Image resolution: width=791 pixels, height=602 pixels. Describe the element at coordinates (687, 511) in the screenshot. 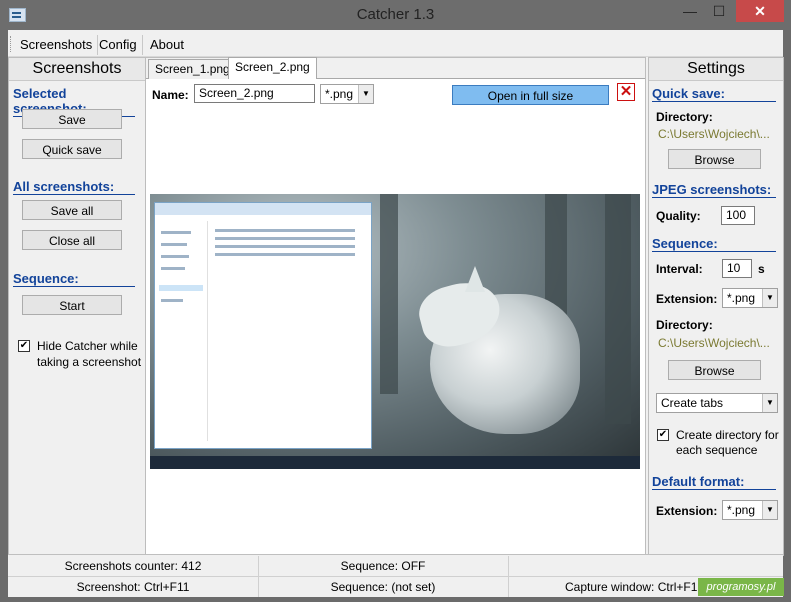

I see `default-extension-label: Extension:` at that location.